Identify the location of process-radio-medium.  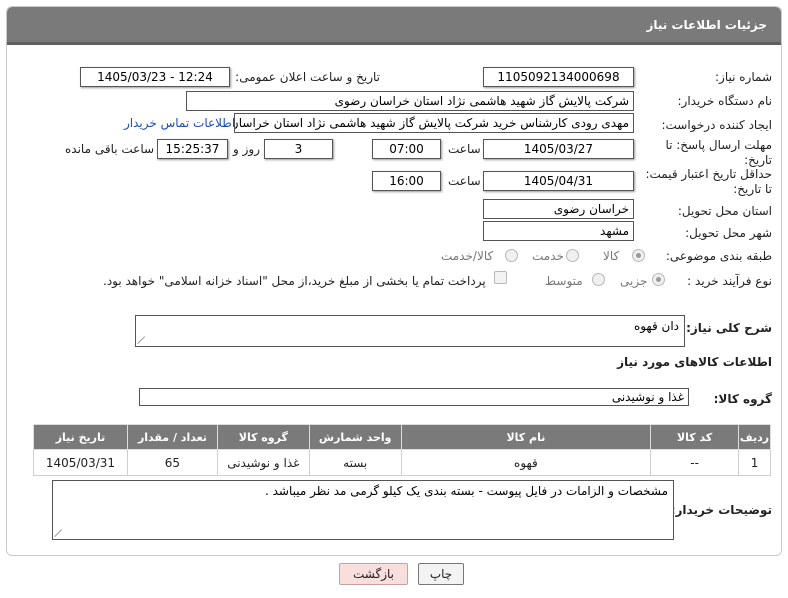
(598, 279).